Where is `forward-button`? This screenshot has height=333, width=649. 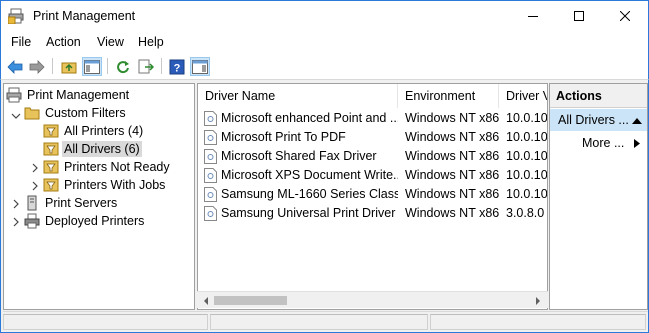 forward-button is located at coordinates (37, 66).